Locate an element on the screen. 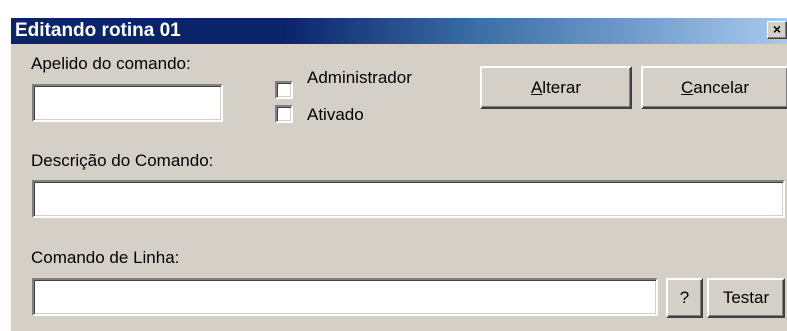 The height and width of the screenshot is (331, 787). description-label: Descrição do Comando: is located at coordinates (122, 160).